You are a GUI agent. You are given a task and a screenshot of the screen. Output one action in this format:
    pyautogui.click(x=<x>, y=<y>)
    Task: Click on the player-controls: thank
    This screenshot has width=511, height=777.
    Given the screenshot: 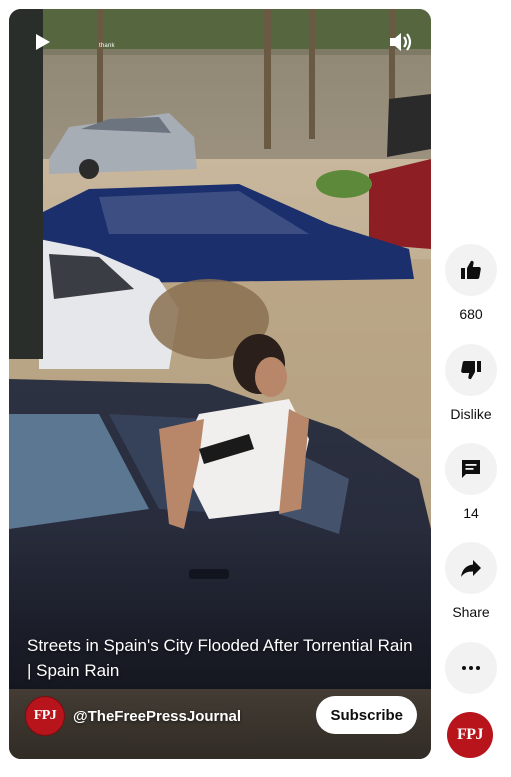 What is the action you would take?
    pyautogui.click(x=220, y=39)
    